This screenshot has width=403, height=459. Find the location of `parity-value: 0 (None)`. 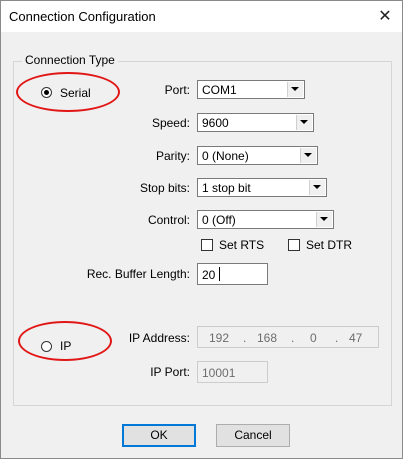

parity-value: 0 (None) is located at coordinates (225, 156).